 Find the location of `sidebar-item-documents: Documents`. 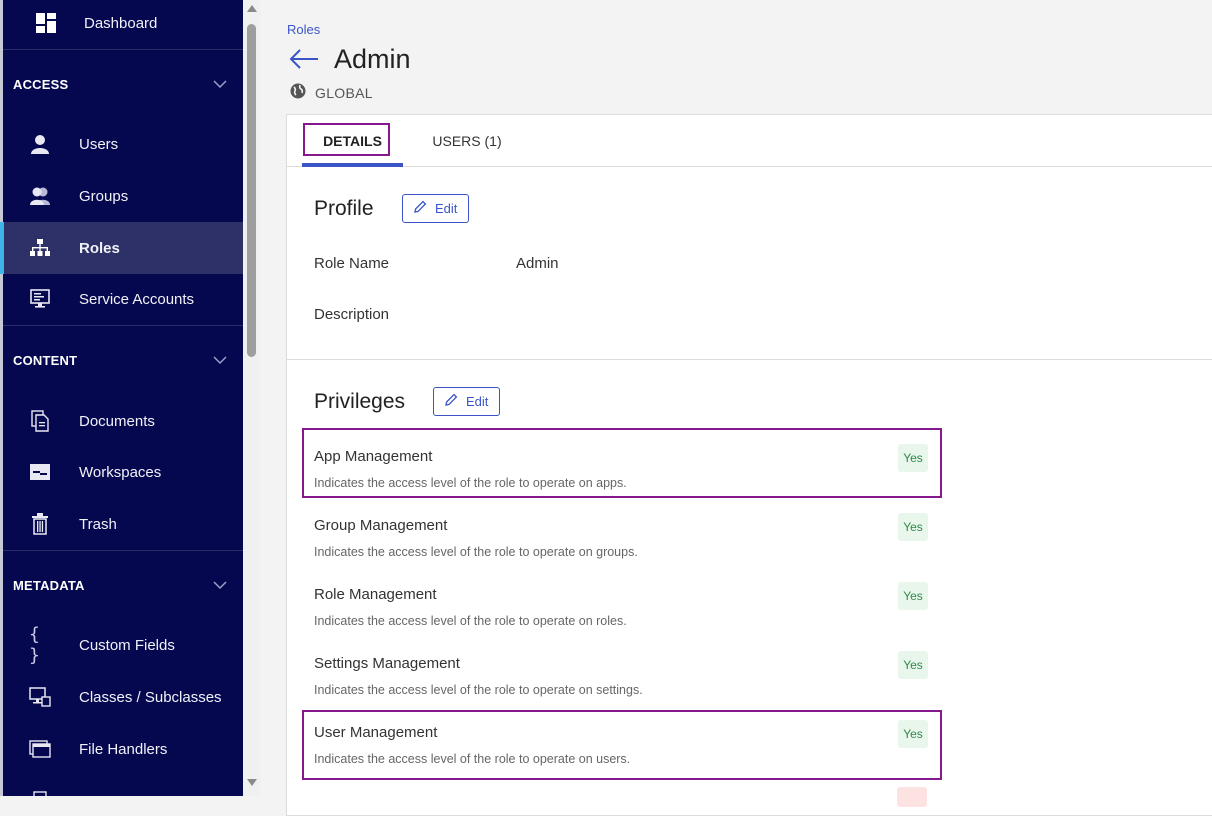

sidebar-item-documents: Documents is located at coordinates (123, 421).